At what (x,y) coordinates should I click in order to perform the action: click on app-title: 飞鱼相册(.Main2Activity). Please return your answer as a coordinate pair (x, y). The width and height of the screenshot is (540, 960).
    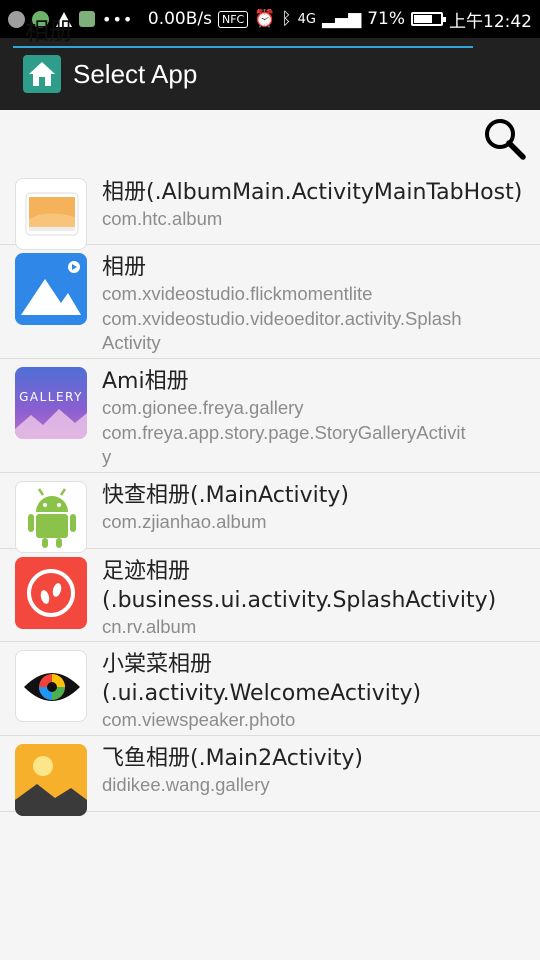
    Looking at the image, I should click on (232, 758).